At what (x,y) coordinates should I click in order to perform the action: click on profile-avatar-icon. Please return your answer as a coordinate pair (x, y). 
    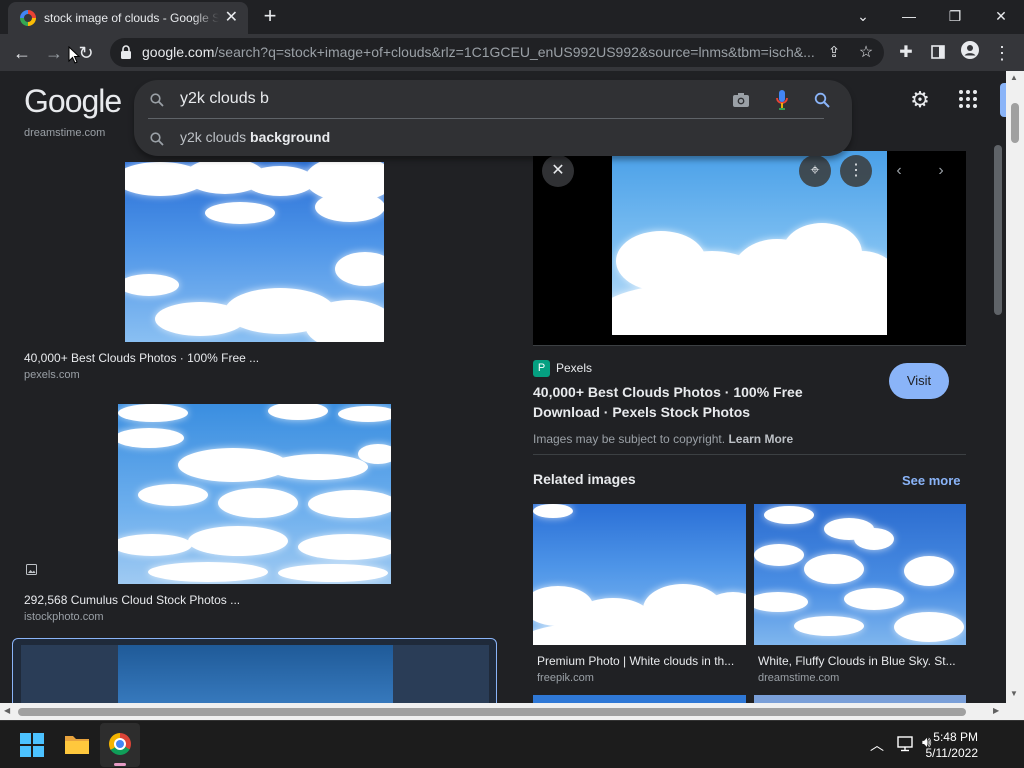
    Looking at the image, I should click on (970, 53).